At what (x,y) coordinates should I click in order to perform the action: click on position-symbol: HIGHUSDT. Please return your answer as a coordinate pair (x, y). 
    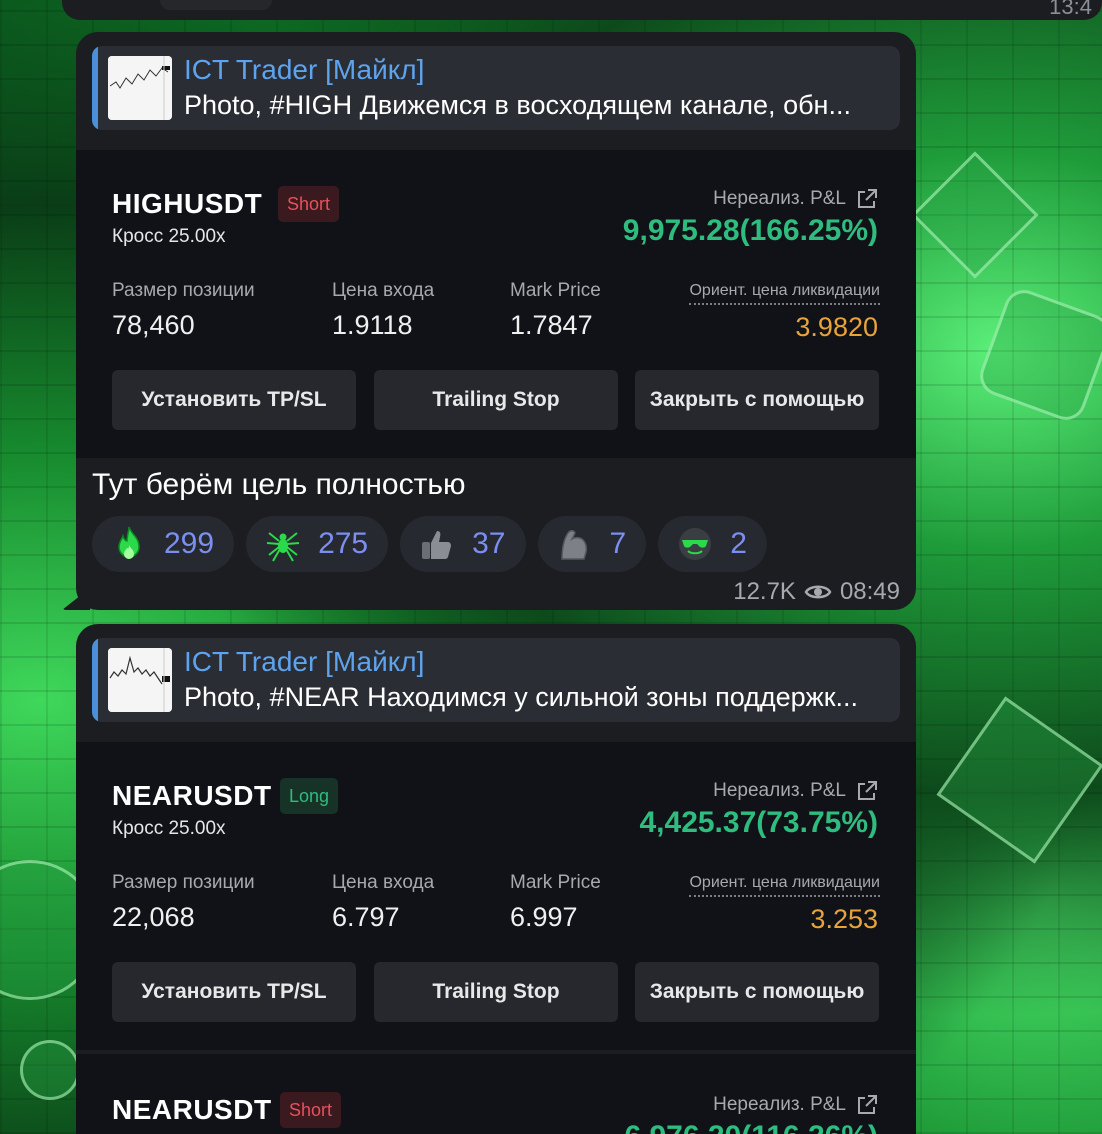
    Looking at the image, I should click on (187, 203).